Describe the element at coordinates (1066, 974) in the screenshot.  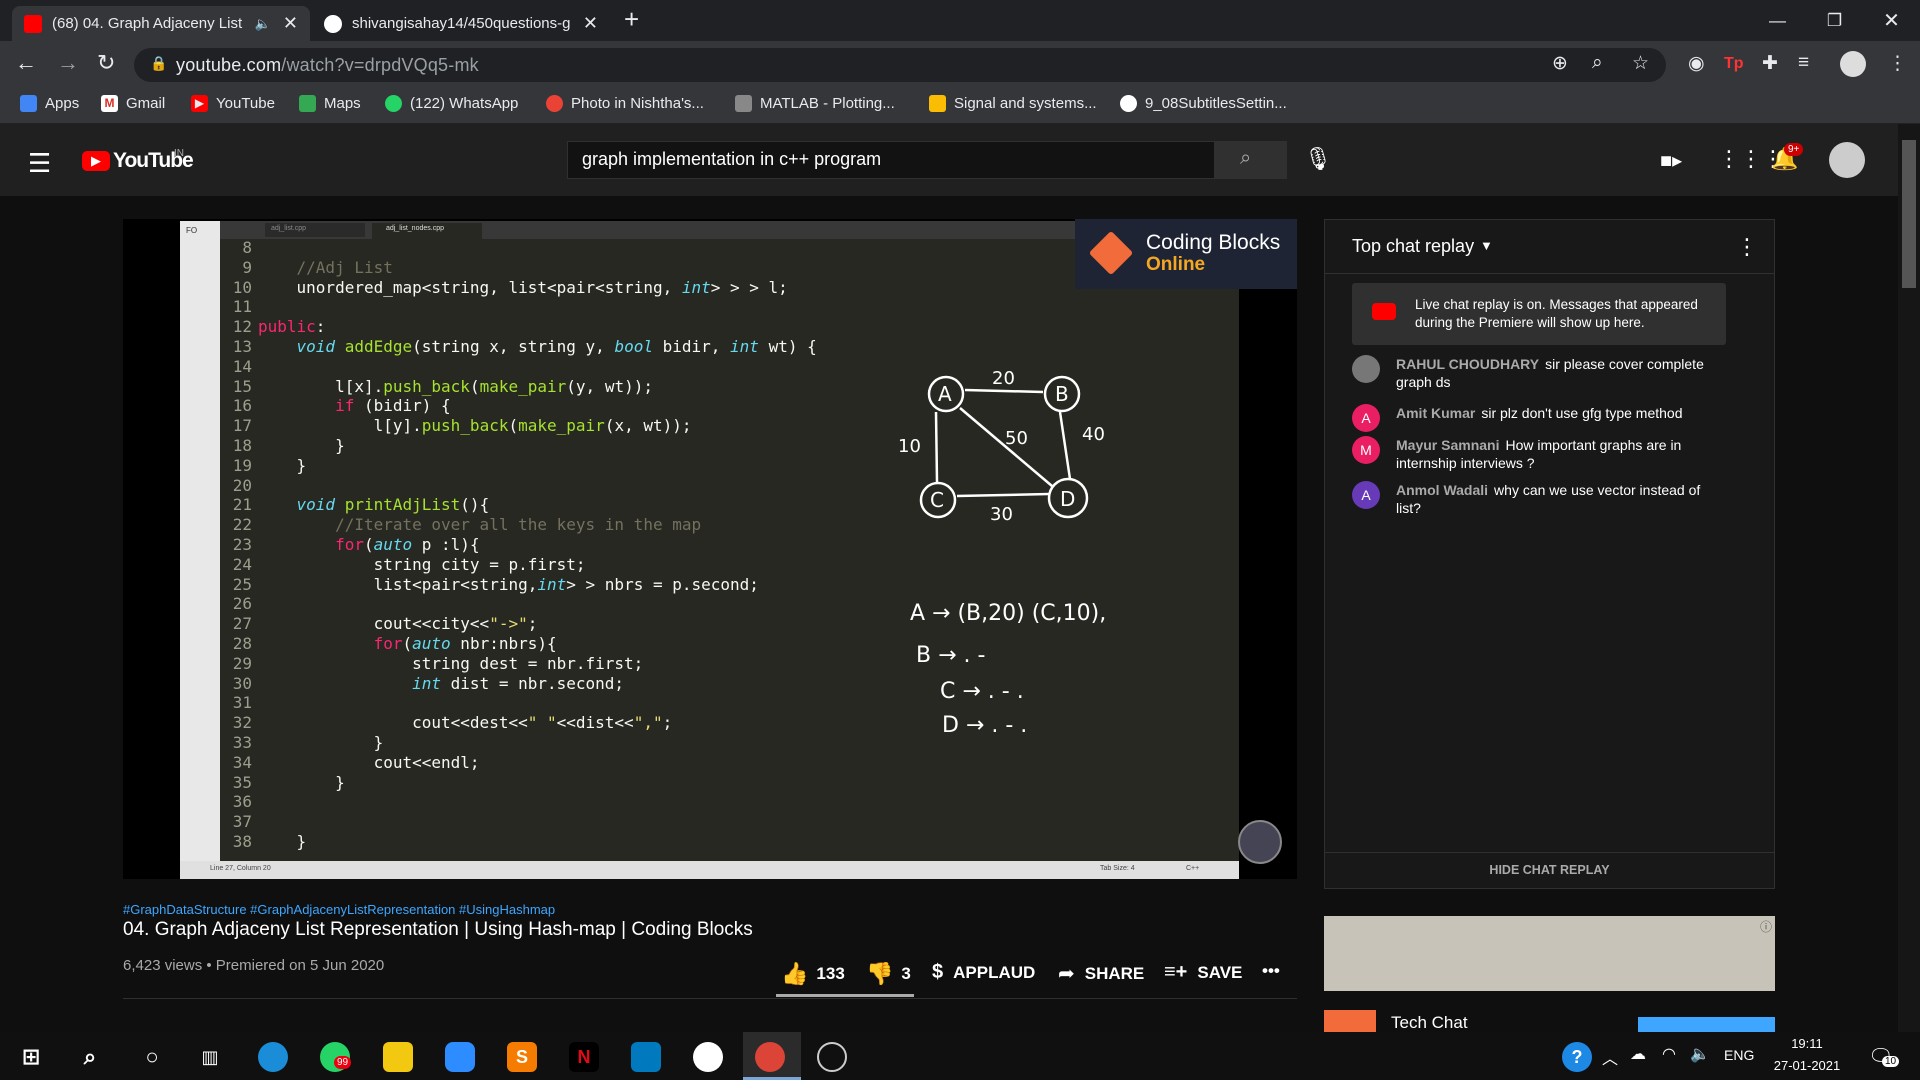
I see `share-icon: ➦` at that location.